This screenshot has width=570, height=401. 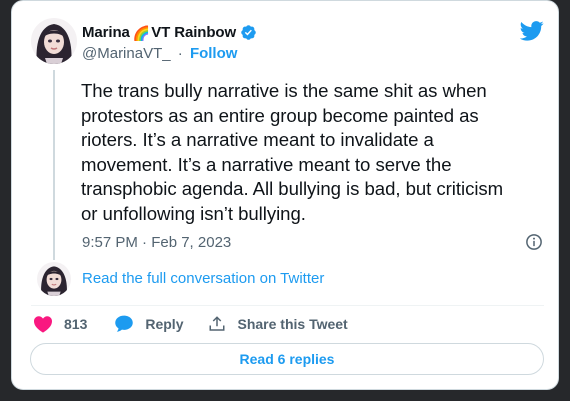 I want to click on author-name-row: Marina 🌈 VT Rainbow, so click(x=169, y=32).